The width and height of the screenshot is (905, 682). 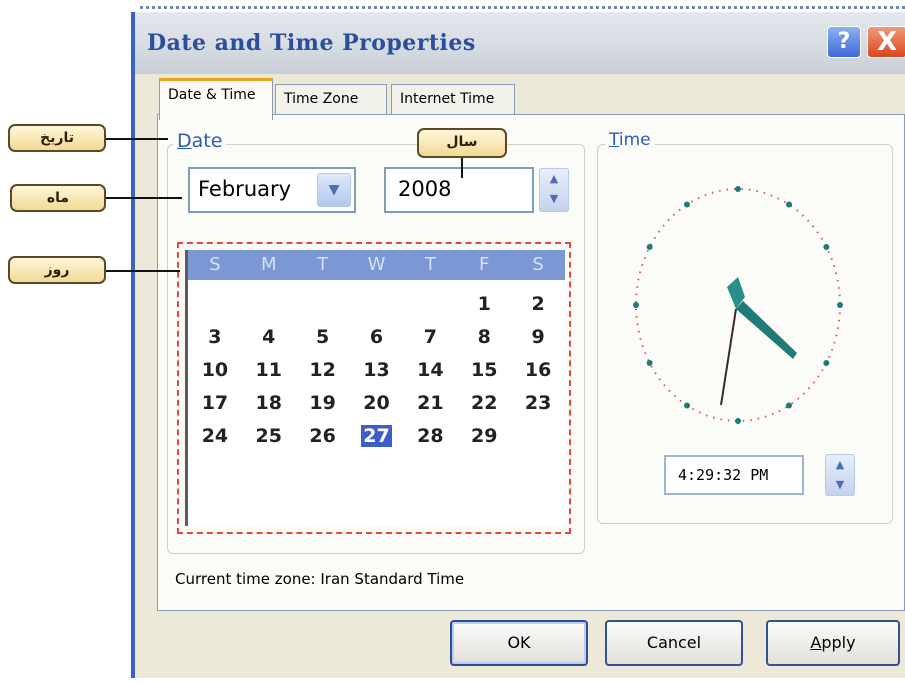 I want to click on callout-date: تاریخ, so click(x=57, y=138).